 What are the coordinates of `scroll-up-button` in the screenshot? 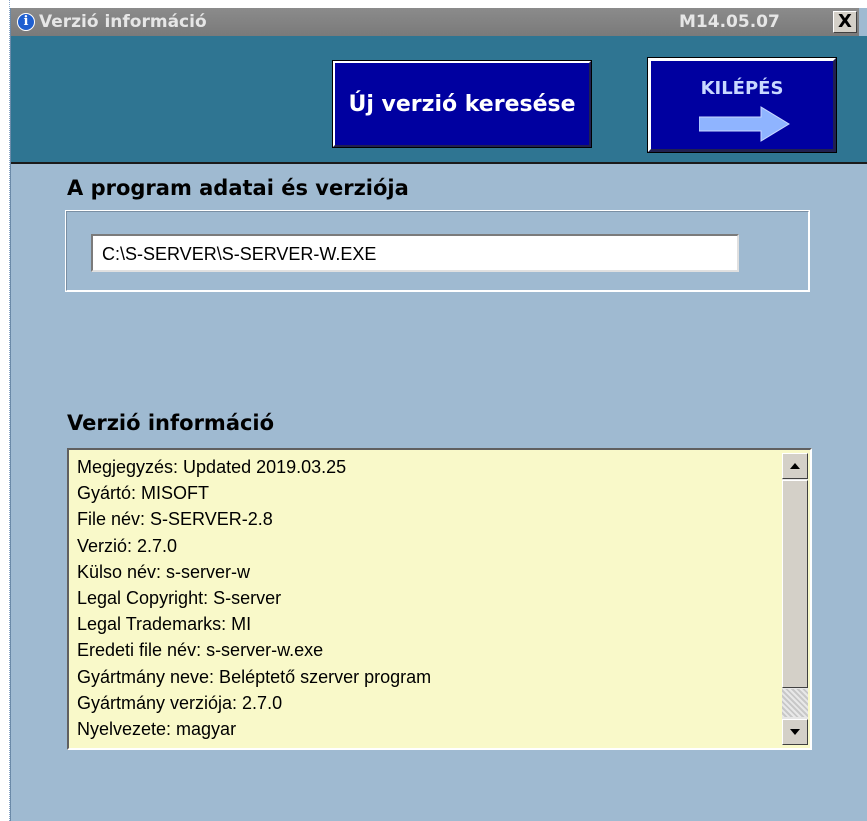 It's located at (795, 466).